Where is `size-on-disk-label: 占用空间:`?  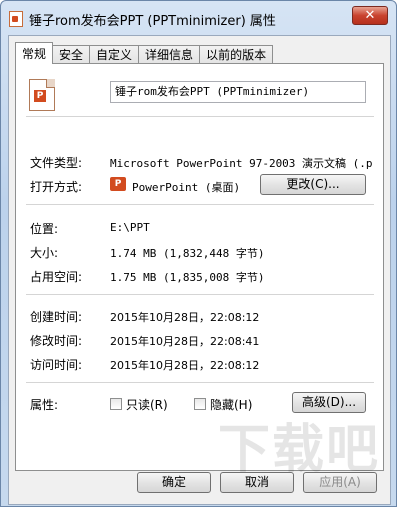
size-on-disk-label: 占用空间: is located at coordinates (56, 277).